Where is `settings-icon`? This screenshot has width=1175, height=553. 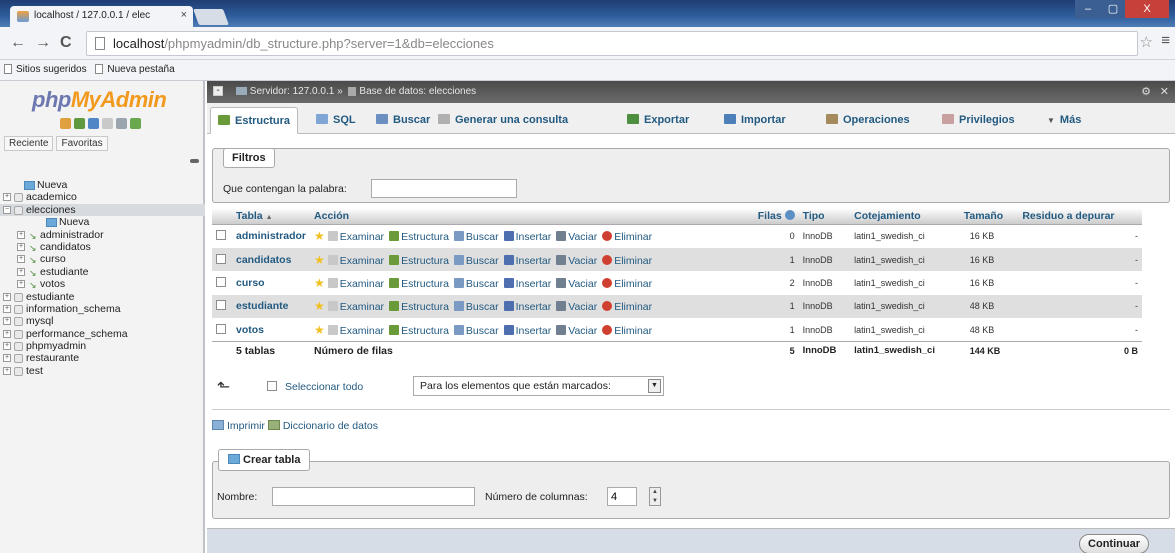
settings-icon is located at coordinates (121, 123).